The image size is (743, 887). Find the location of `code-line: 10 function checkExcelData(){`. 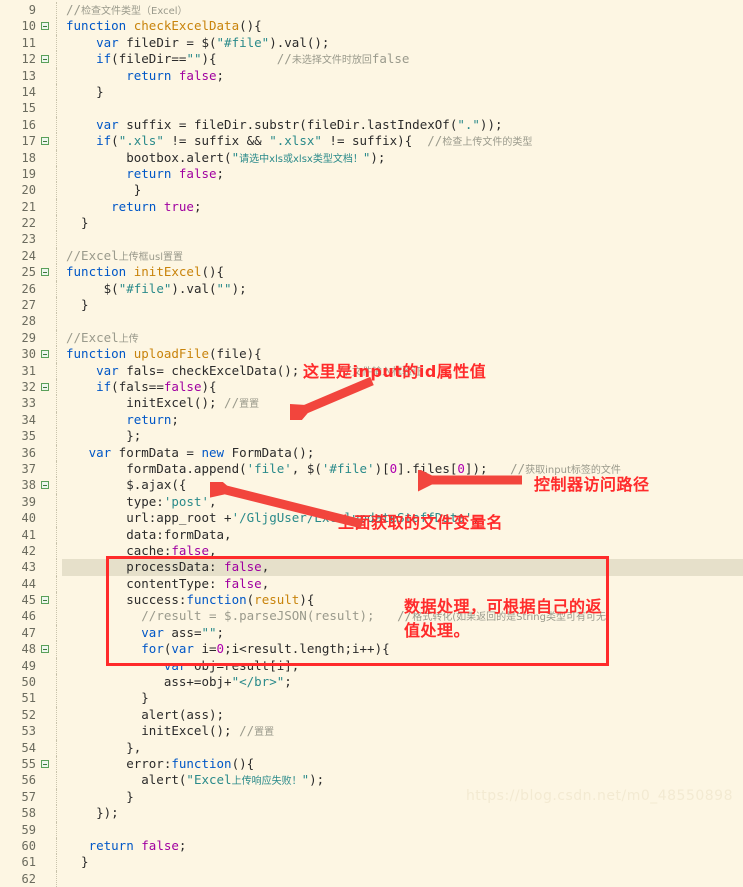

code-line: 10 function checkExcelData(){ is located at coordinates (371, 27).